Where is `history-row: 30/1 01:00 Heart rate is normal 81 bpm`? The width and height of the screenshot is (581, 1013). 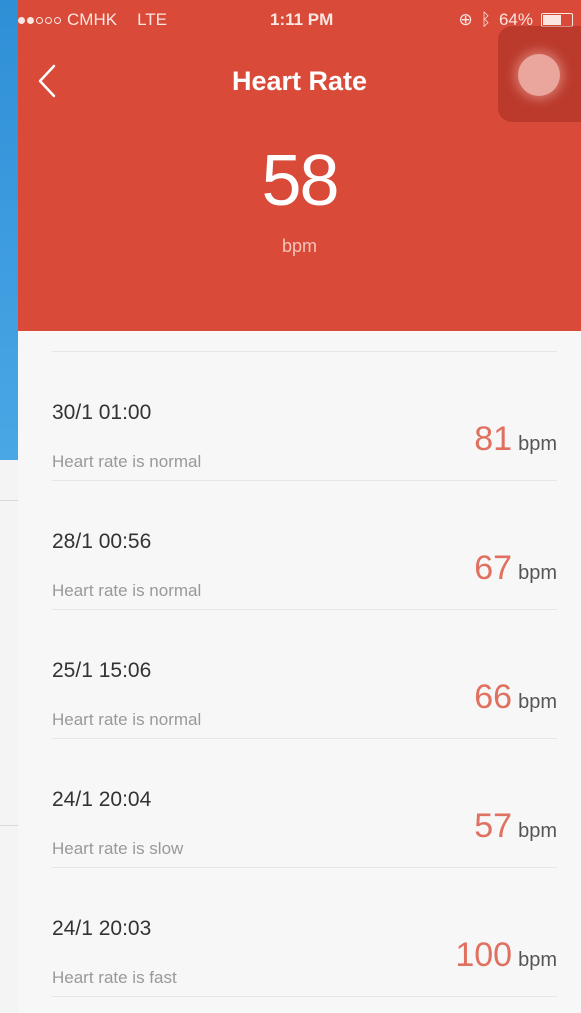 history-row: 30/1 01:00 Heart rate is normal 81 bpm is located at coordinates (304, 416).